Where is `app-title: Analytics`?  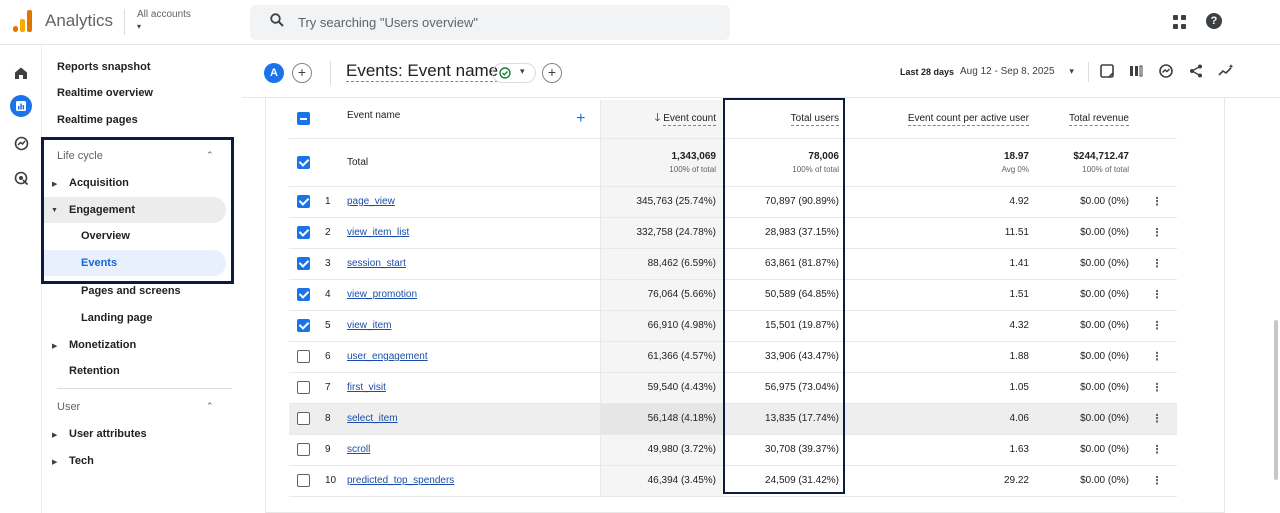 app-title: Analytics is located at coordinates (79, 20).